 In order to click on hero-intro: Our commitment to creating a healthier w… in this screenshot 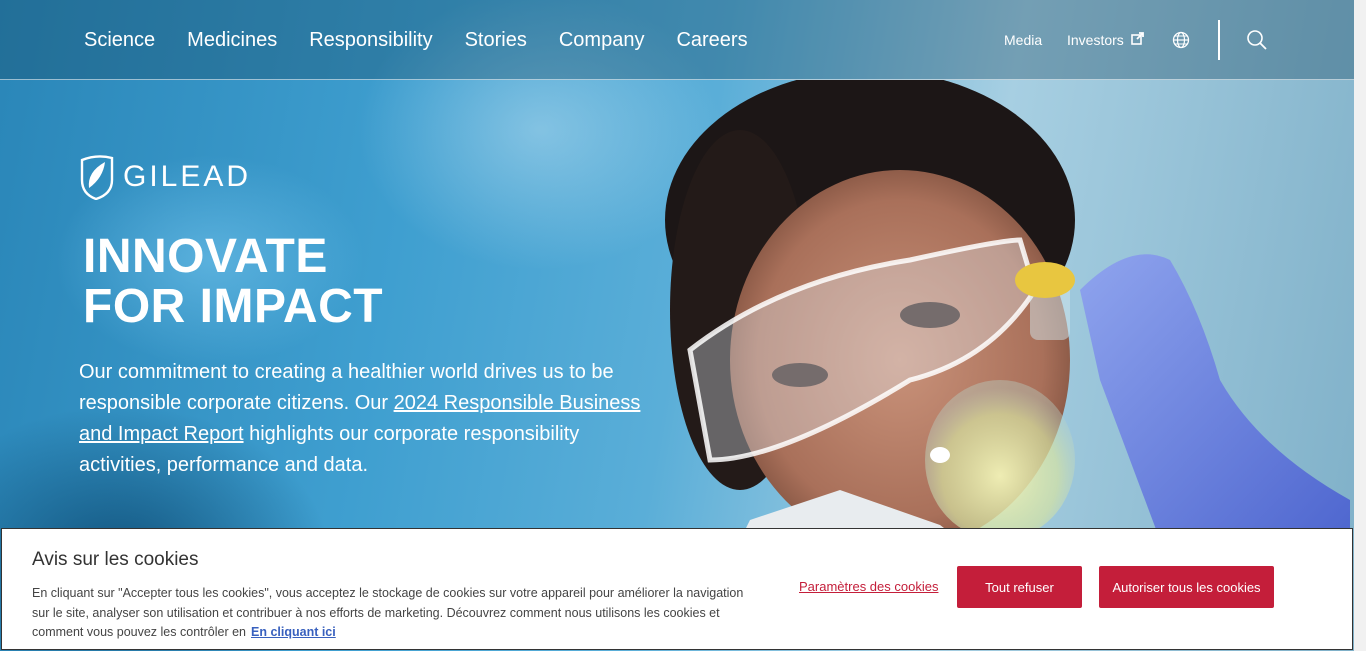, I will do `click(369, 419)`.